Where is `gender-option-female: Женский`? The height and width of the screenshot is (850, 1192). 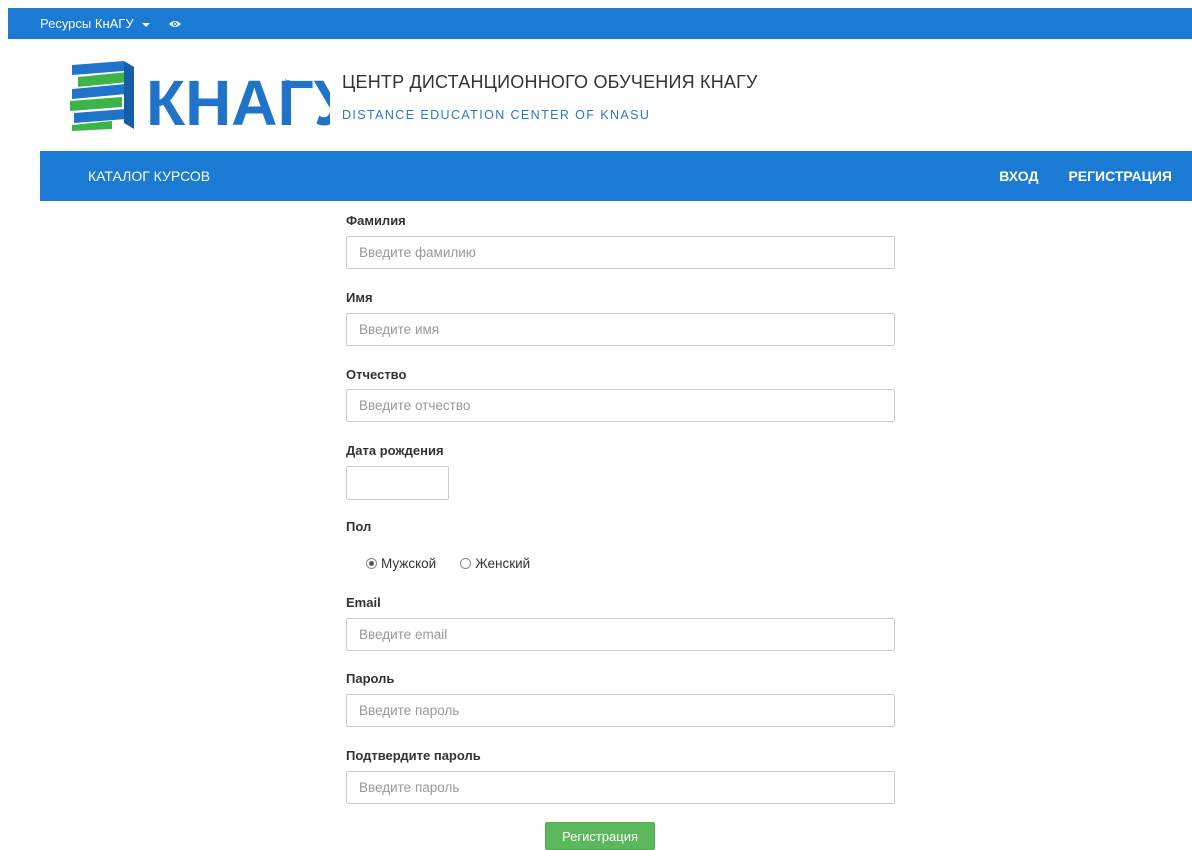
gender-option-female: Женский is located at coordinates (495, 563).